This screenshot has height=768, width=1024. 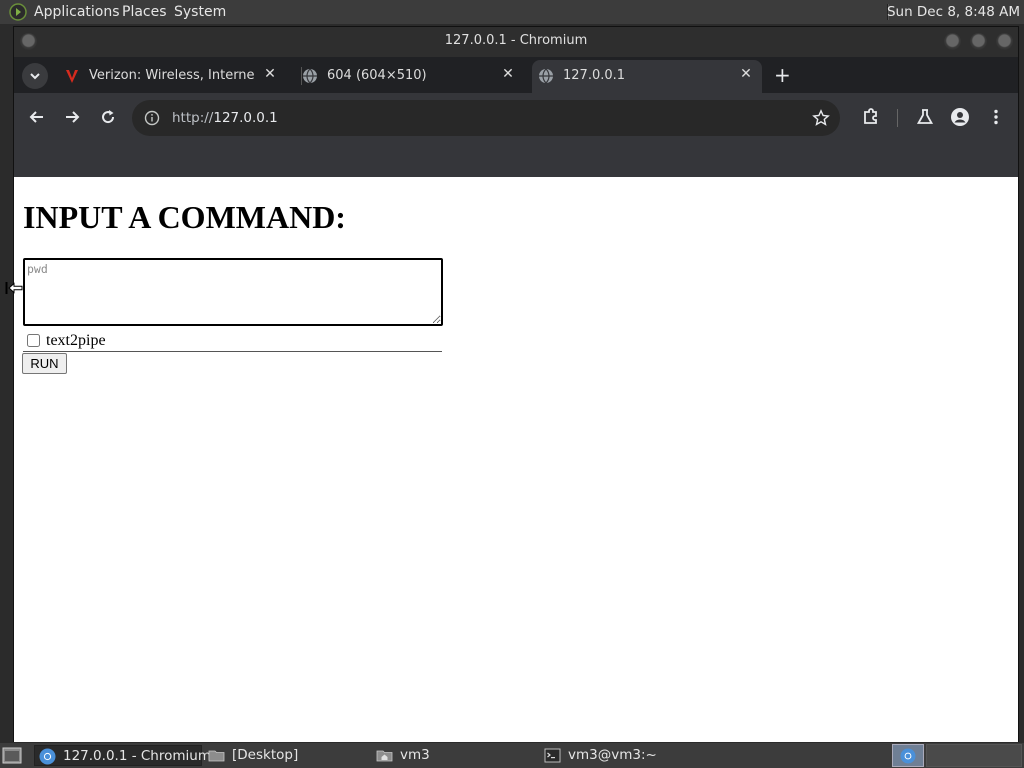 I want to click on taskbar-item-label: vm3, so click(x=415, y=755).